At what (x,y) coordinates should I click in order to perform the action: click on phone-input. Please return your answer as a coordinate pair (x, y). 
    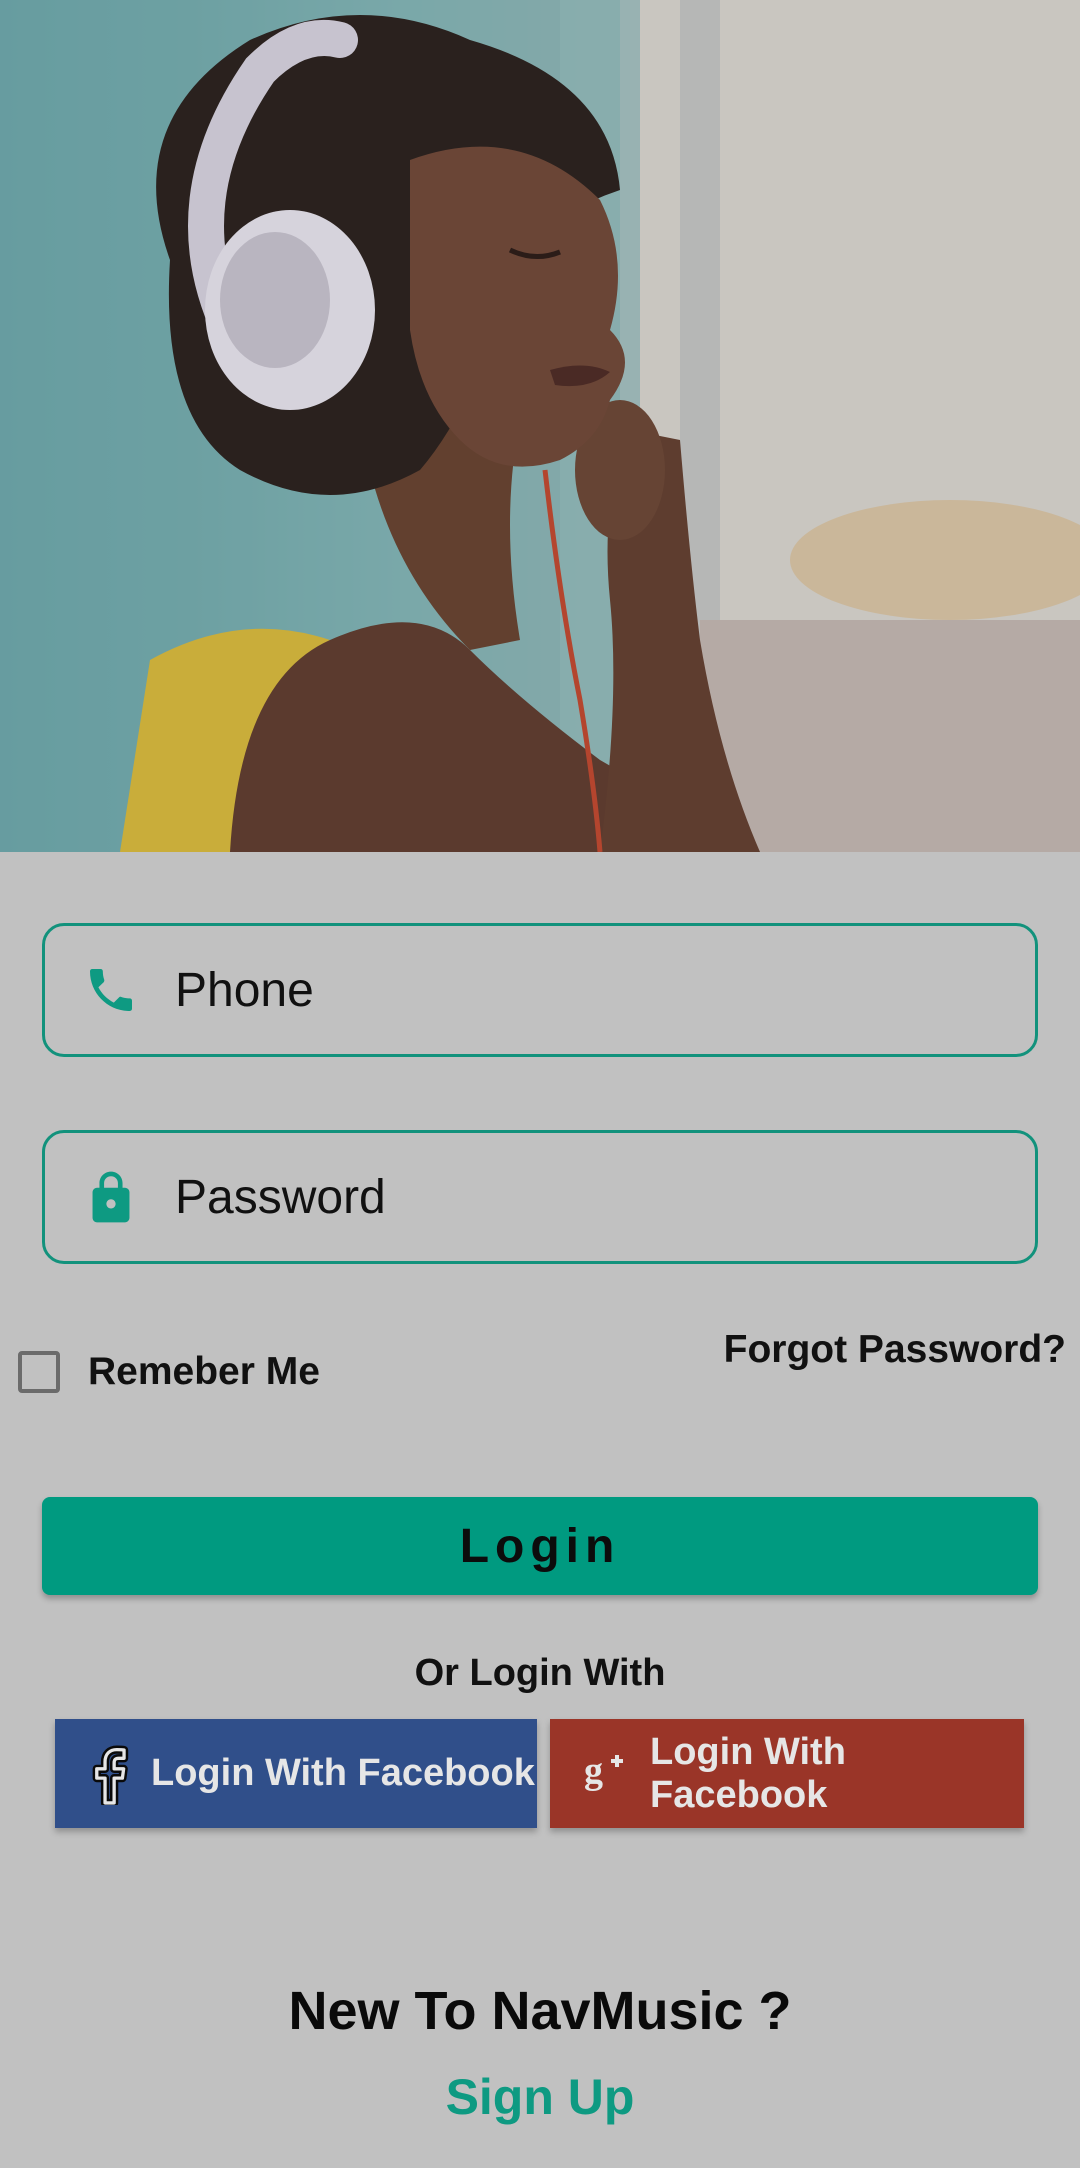
    Looking at the image, I should click on (605, 990).